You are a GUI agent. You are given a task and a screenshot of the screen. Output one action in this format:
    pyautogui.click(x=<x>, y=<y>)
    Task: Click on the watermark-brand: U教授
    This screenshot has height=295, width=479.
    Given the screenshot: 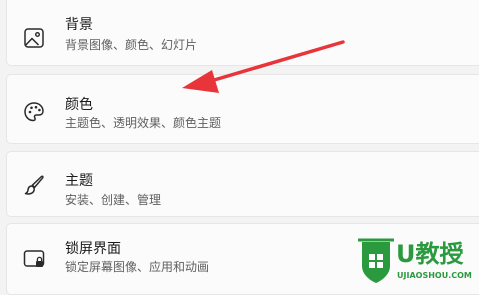 What is the action you would take?
    pyautogui.click(x=430, y=254)
    